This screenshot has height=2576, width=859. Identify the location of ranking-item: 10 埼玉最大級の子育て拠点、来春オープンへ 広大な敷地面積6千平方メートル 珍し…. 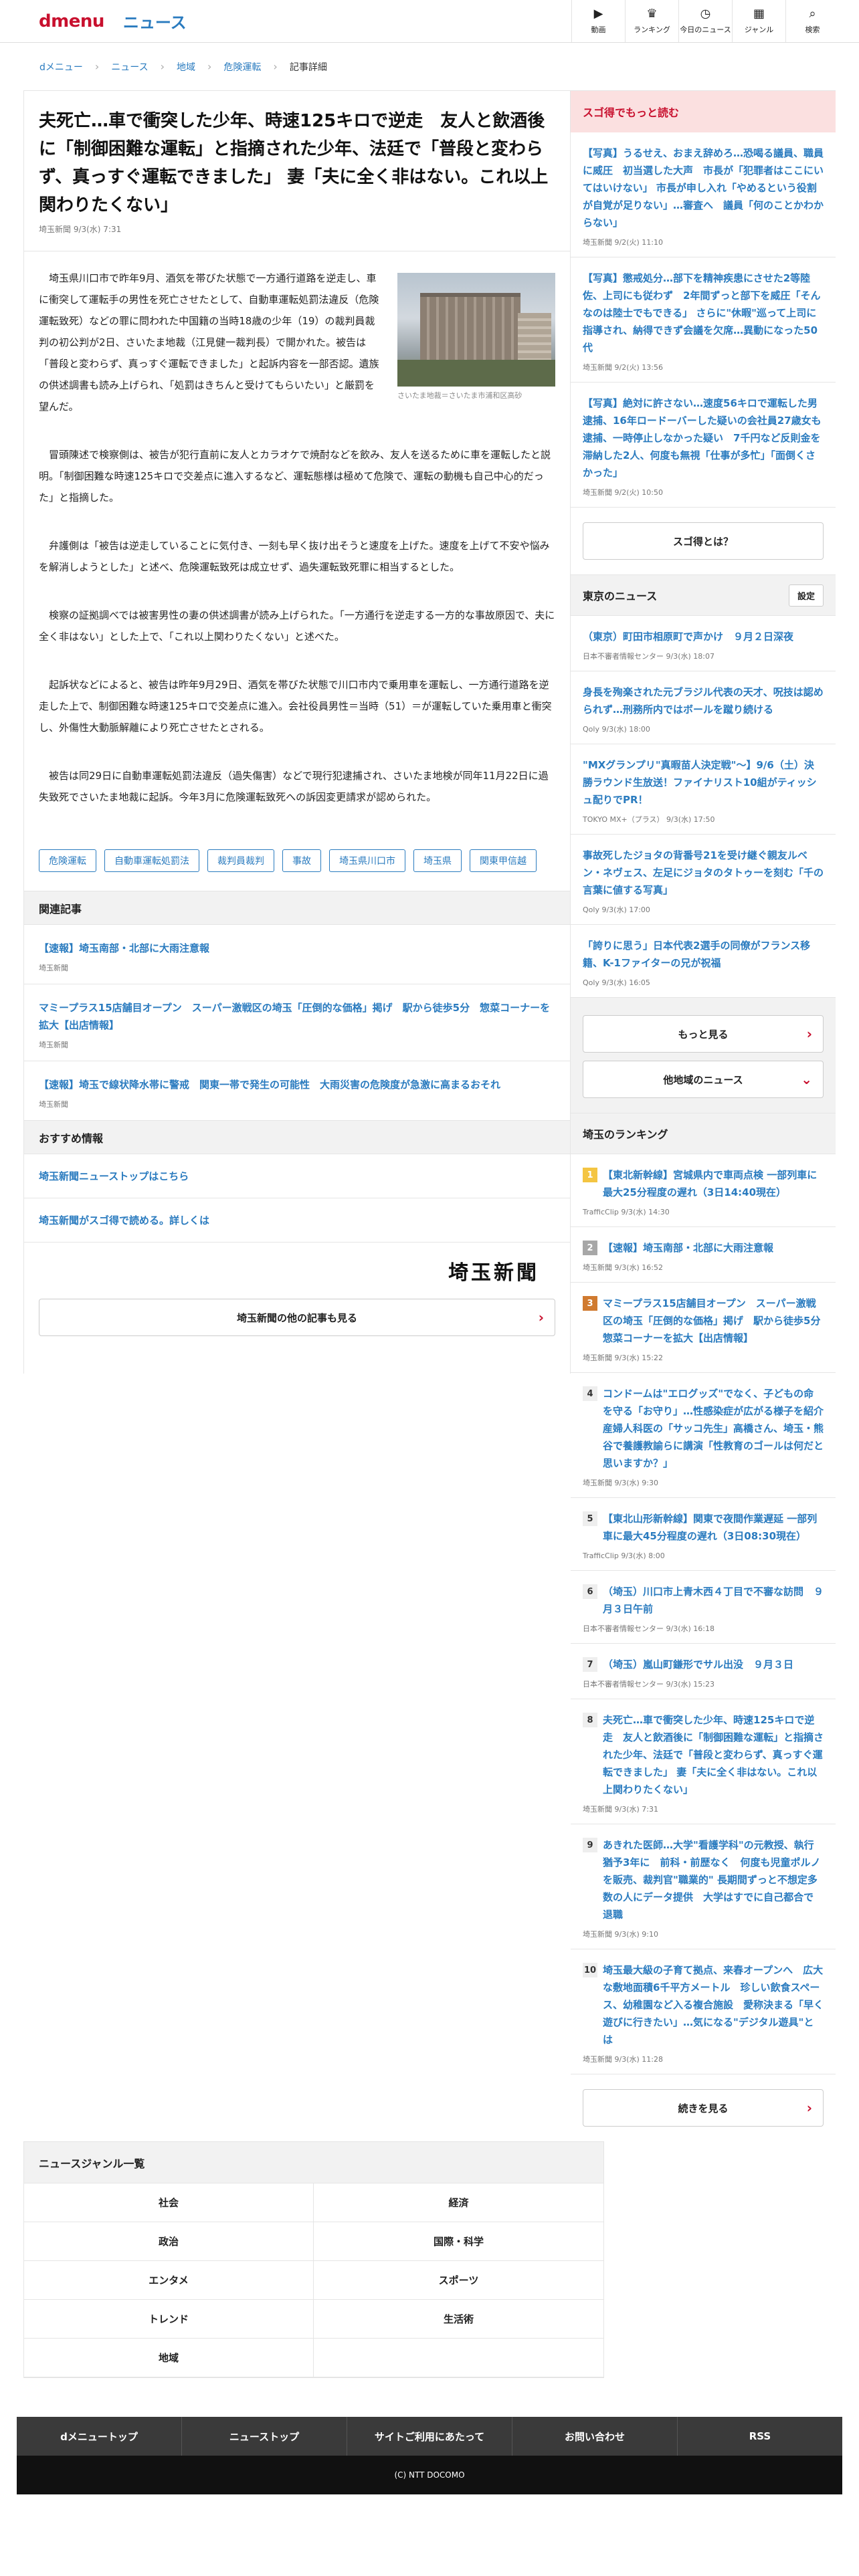
(703, 2012).